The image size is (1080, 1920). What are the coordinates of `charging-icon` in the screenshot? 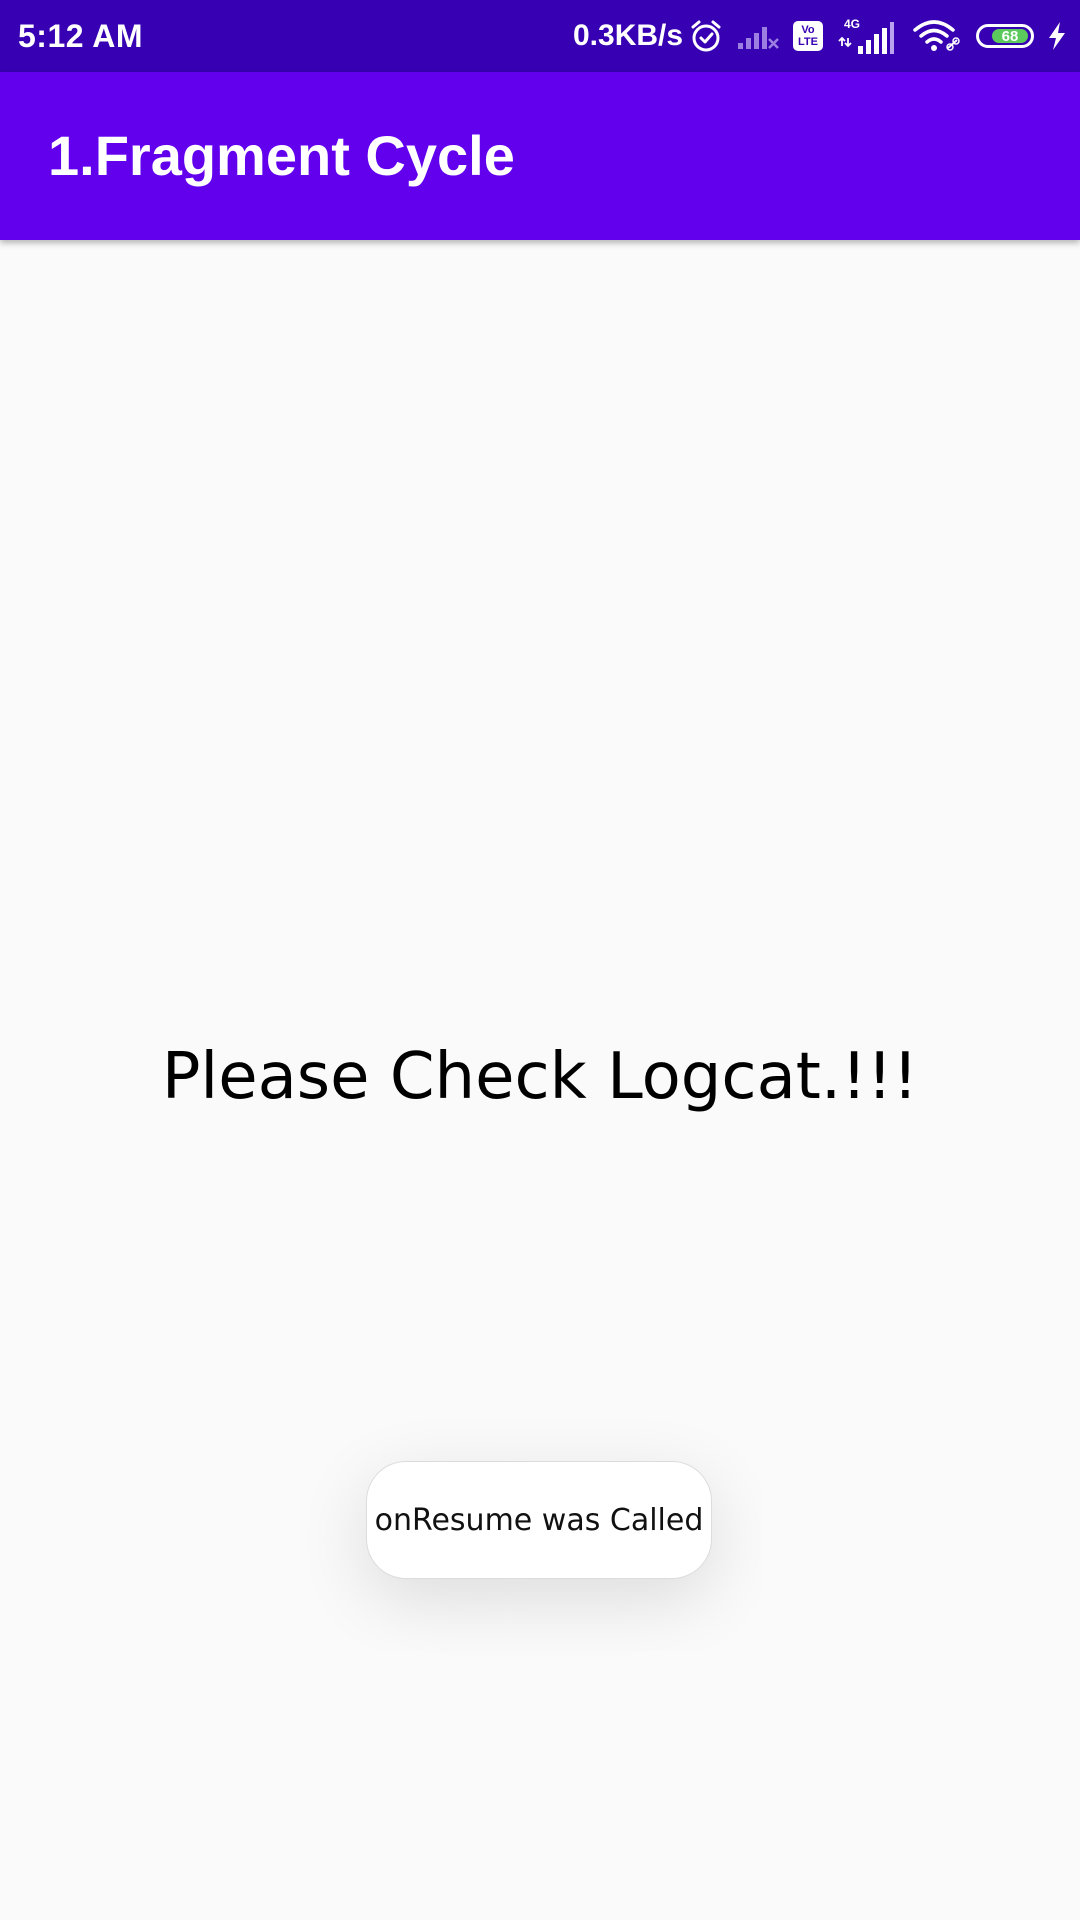 It's located at (1057, 36).